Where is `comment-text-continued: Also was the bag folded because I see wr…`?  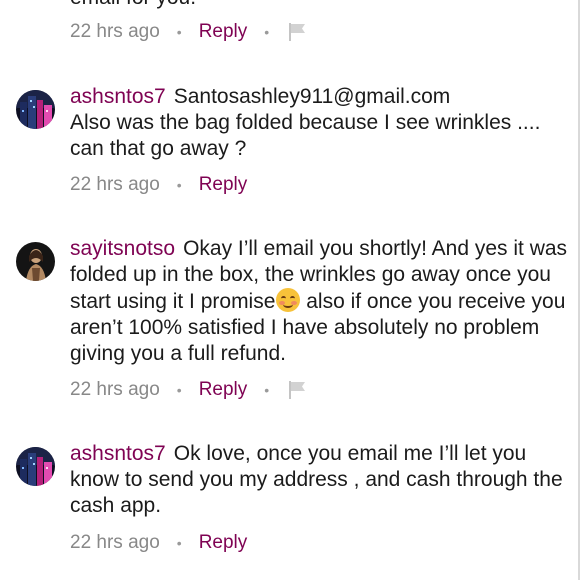
comment-text-continued: Also was the bag folded because I see wr… is located at coordinates (305, 135).